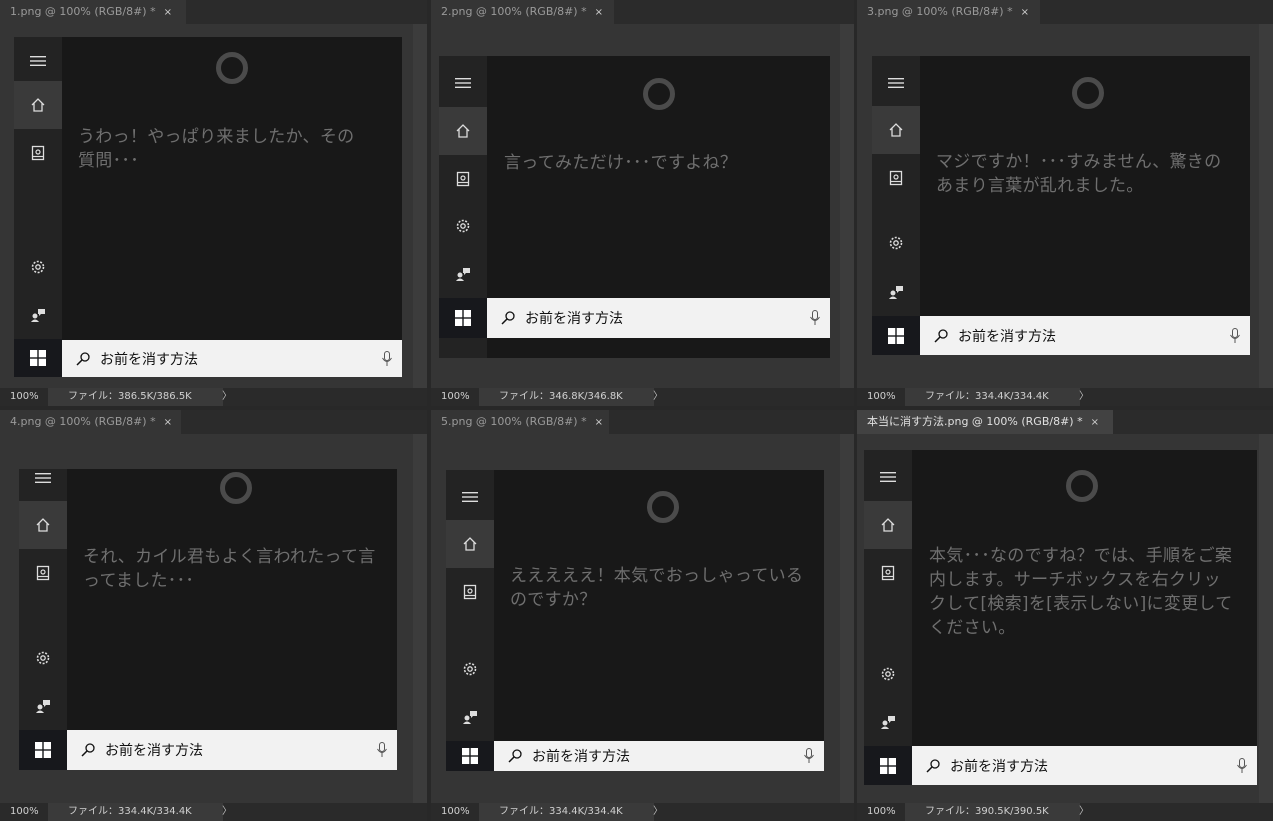 The height and width of the screenshot is (821, 1273). I want to click on tab-label: 1.png @ 100% (RGB/8#) *, so click(83, 11).